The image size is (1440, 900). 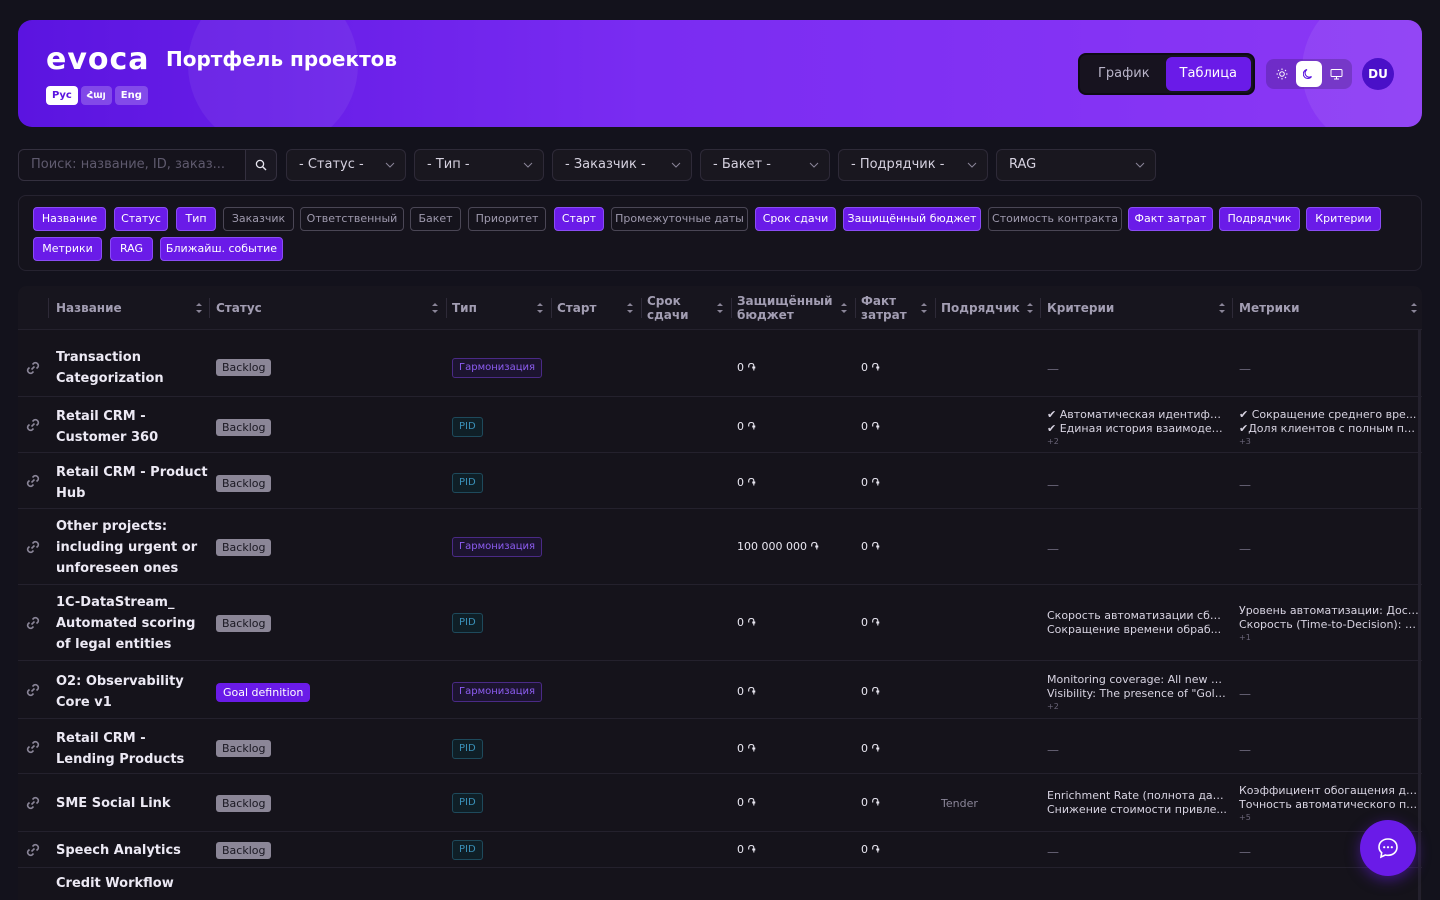 What do you see at coordinates (115, 883) in the screenshot?
I see `project-name: Credit Workflow` at bounding box center [115, 883].